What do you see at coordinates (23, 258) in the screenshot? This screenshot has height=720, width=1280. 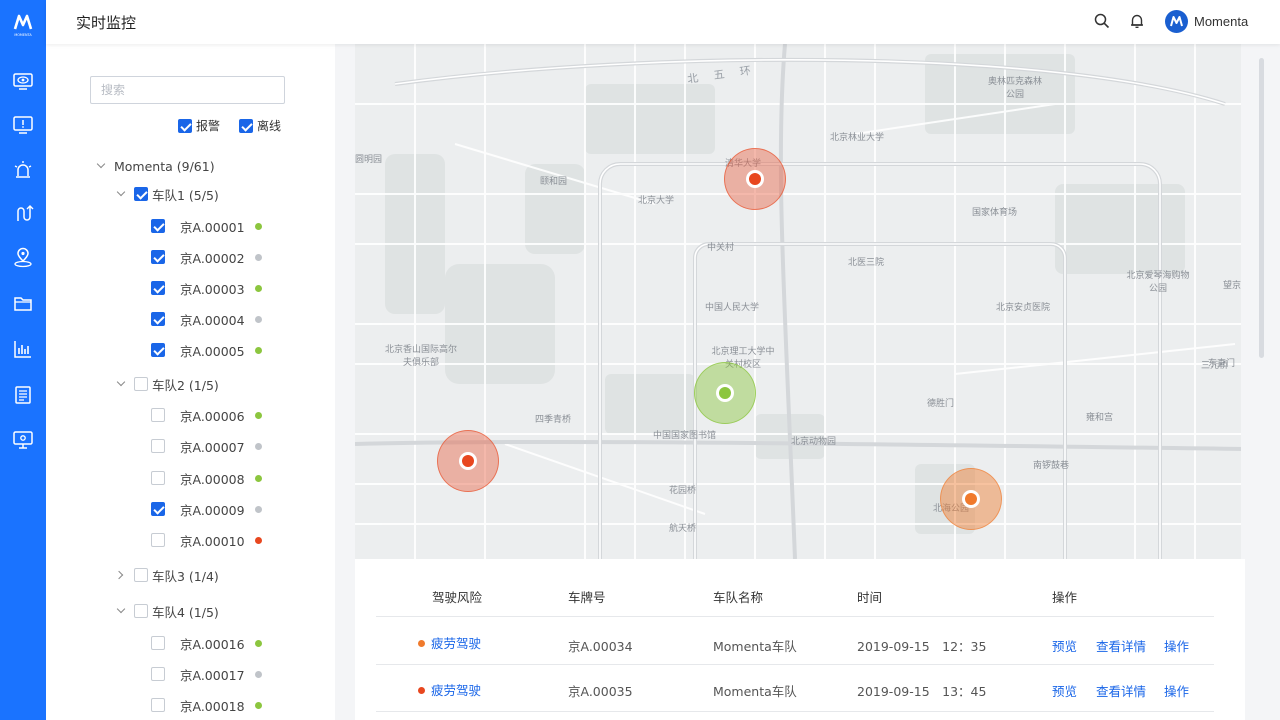 I see `location-pin-icon` at bounding box center [23, 258].